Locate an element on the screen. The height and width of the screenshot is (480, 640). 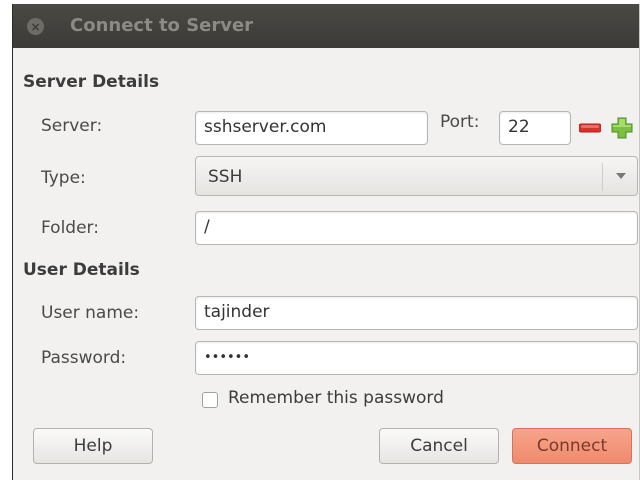
connect-button: Connect is located at coordinates (572, 446).